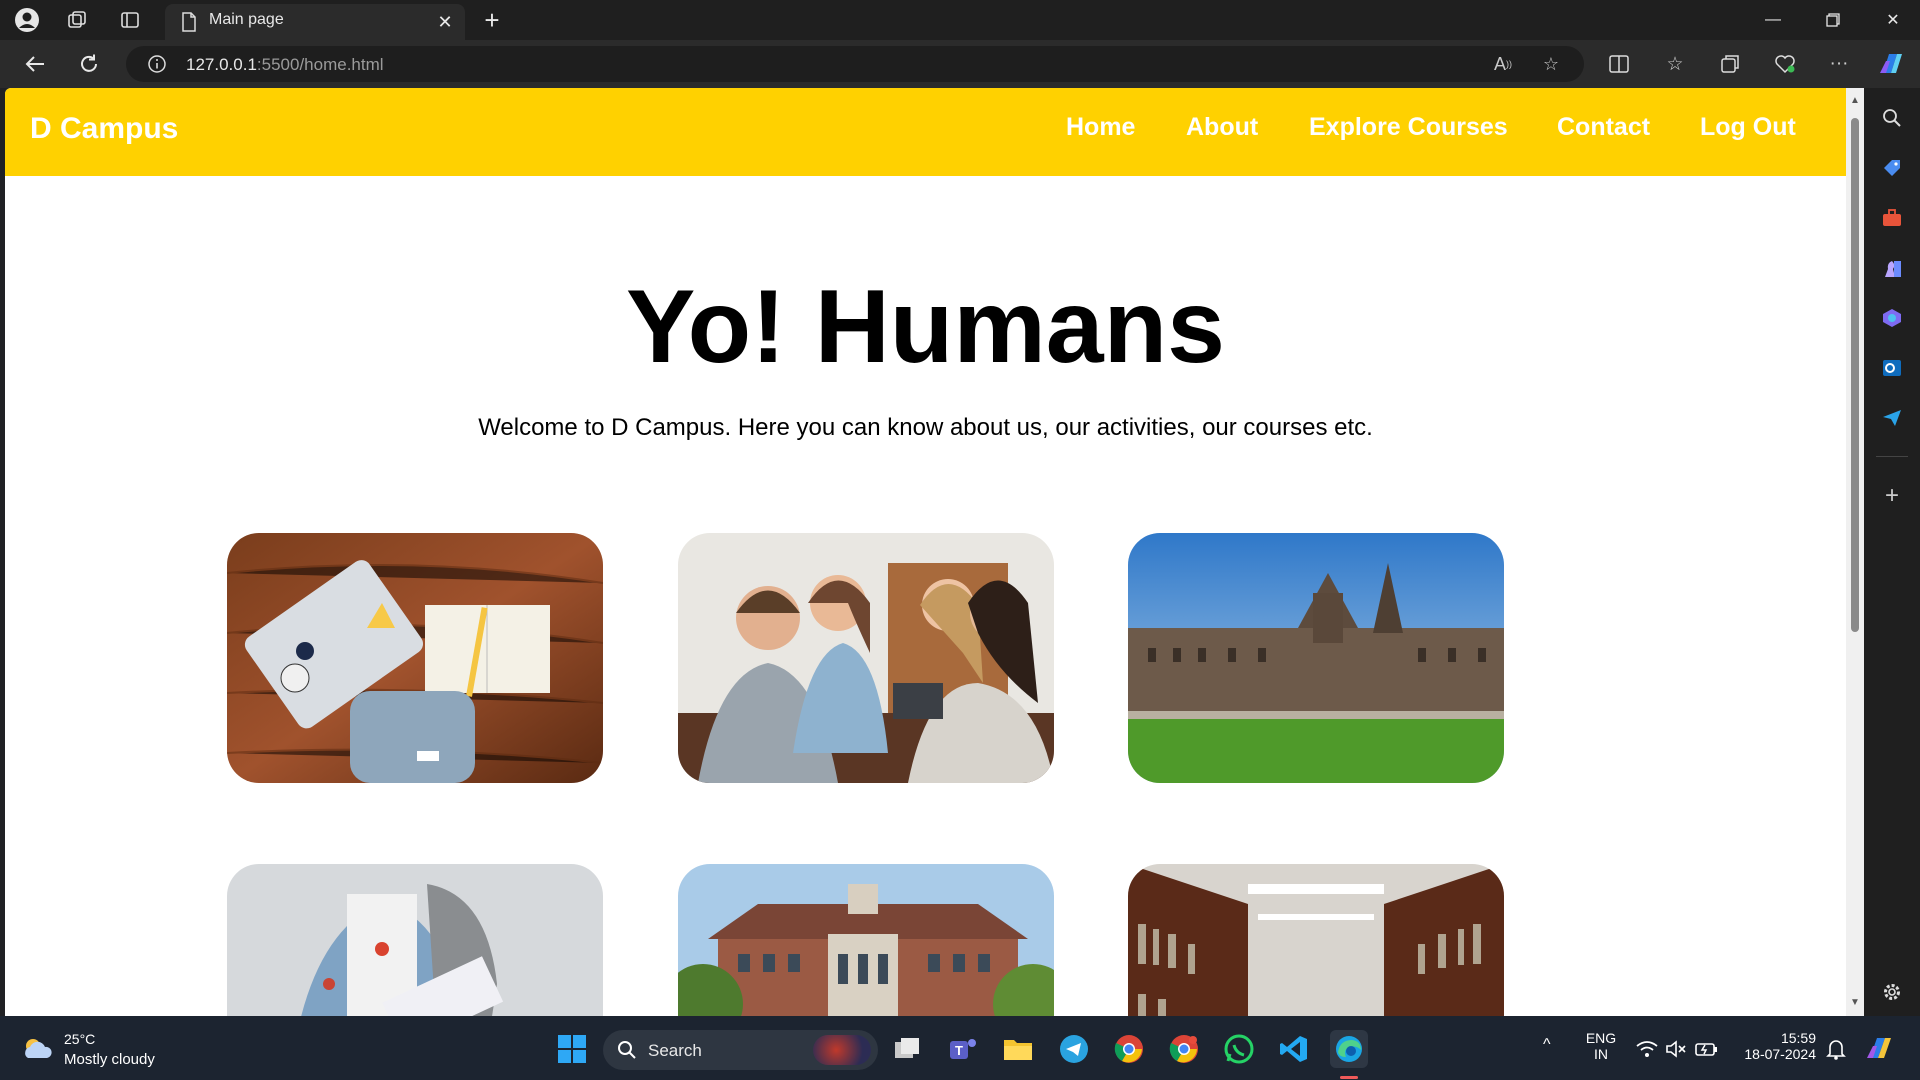 This screenshot has height=1080, width=1920. What do you see at coordinates (1892, 268) in the screenshot?
I see `games-chess-icon` at bounding box center [1892, 268].